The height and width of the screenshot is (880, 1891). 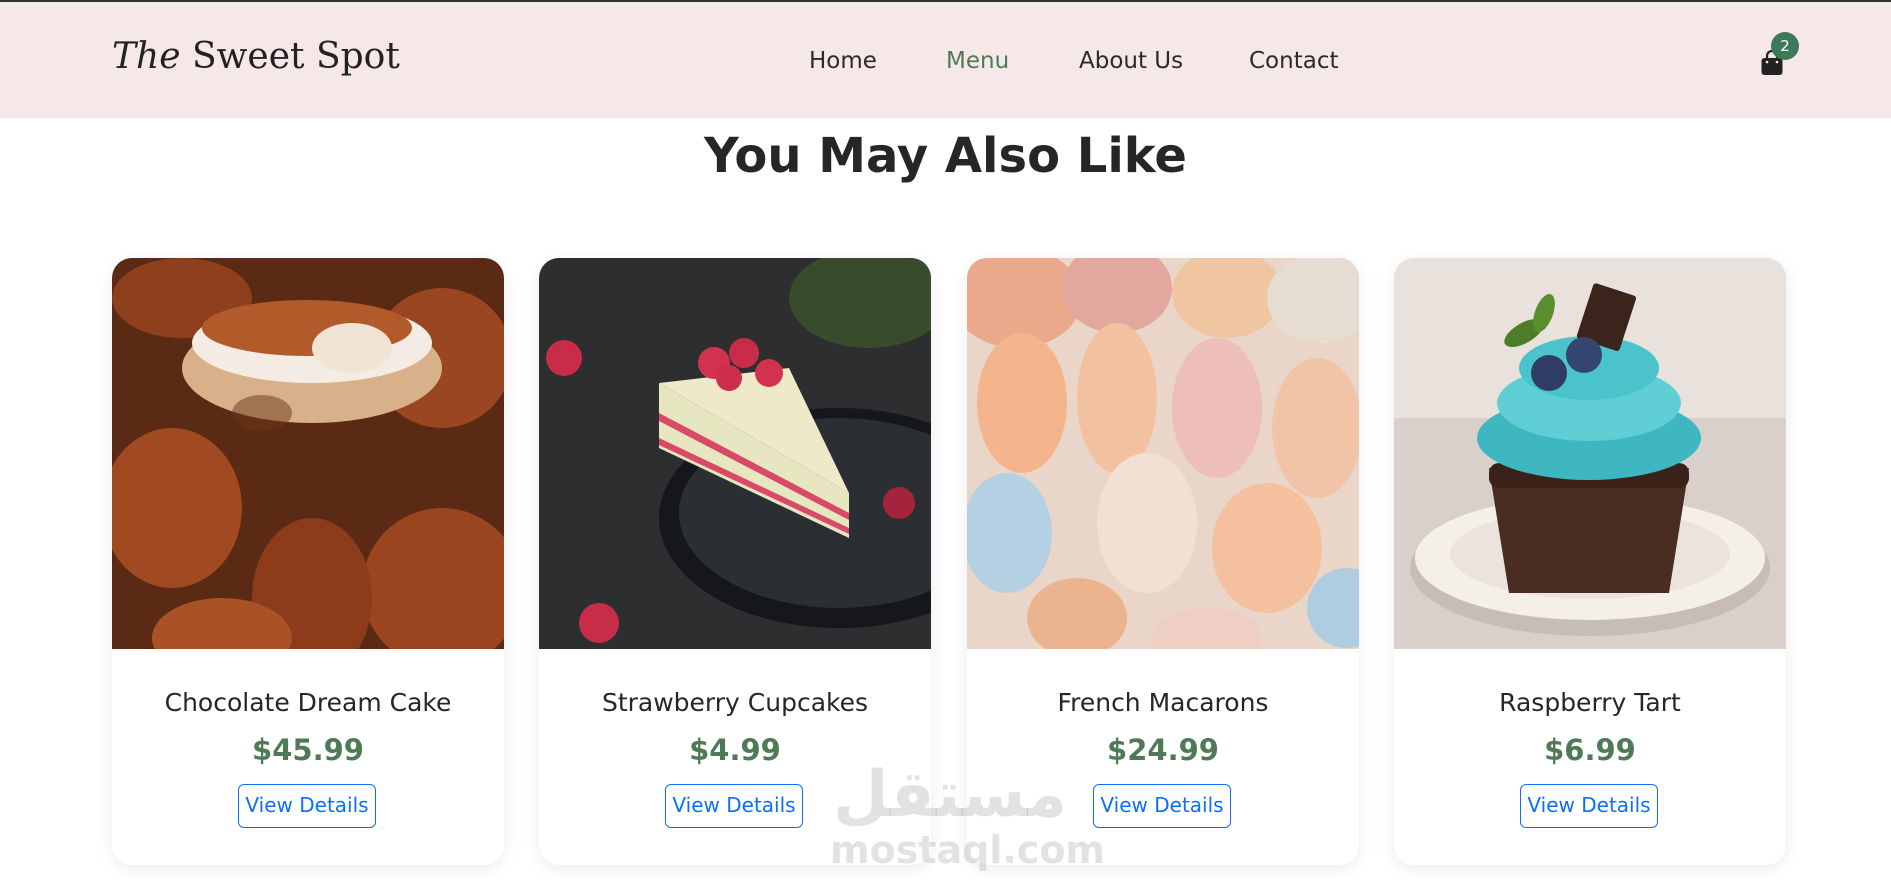 What do you see at coordinates (945, 156) in the screenshot?
I see `section-title: You May Also Like` at bounding box center [945, 156].